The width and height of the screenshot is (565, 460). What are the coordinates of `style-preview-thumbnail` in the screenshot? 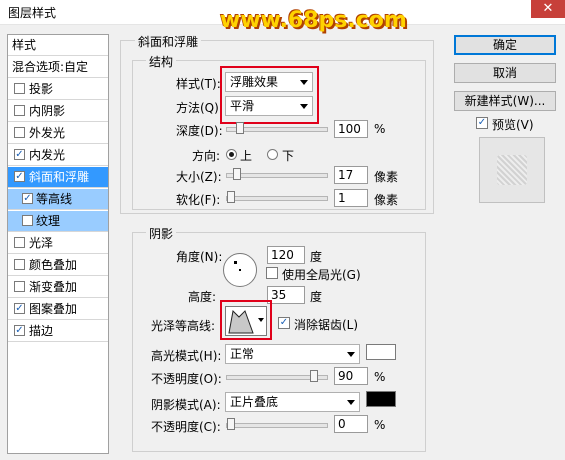 It's located at (512, 170).